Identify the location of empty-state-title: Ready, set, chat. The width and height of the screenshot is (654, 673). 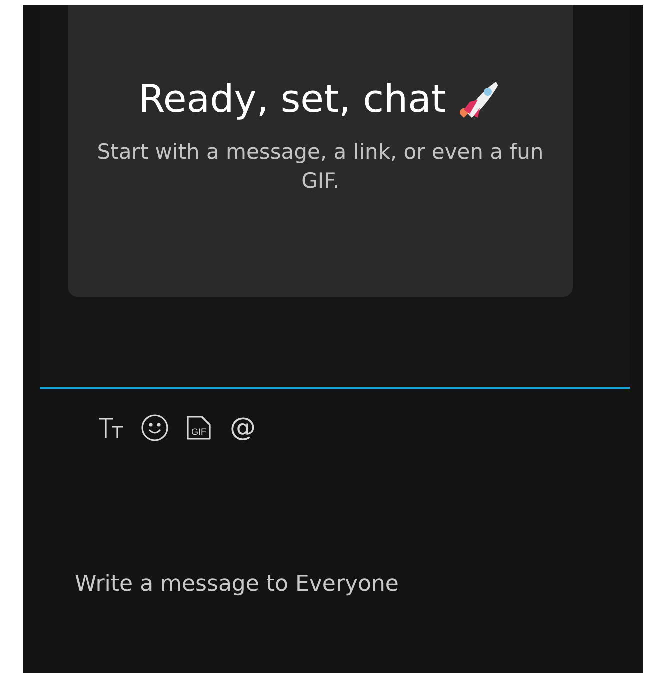
(292, 99).